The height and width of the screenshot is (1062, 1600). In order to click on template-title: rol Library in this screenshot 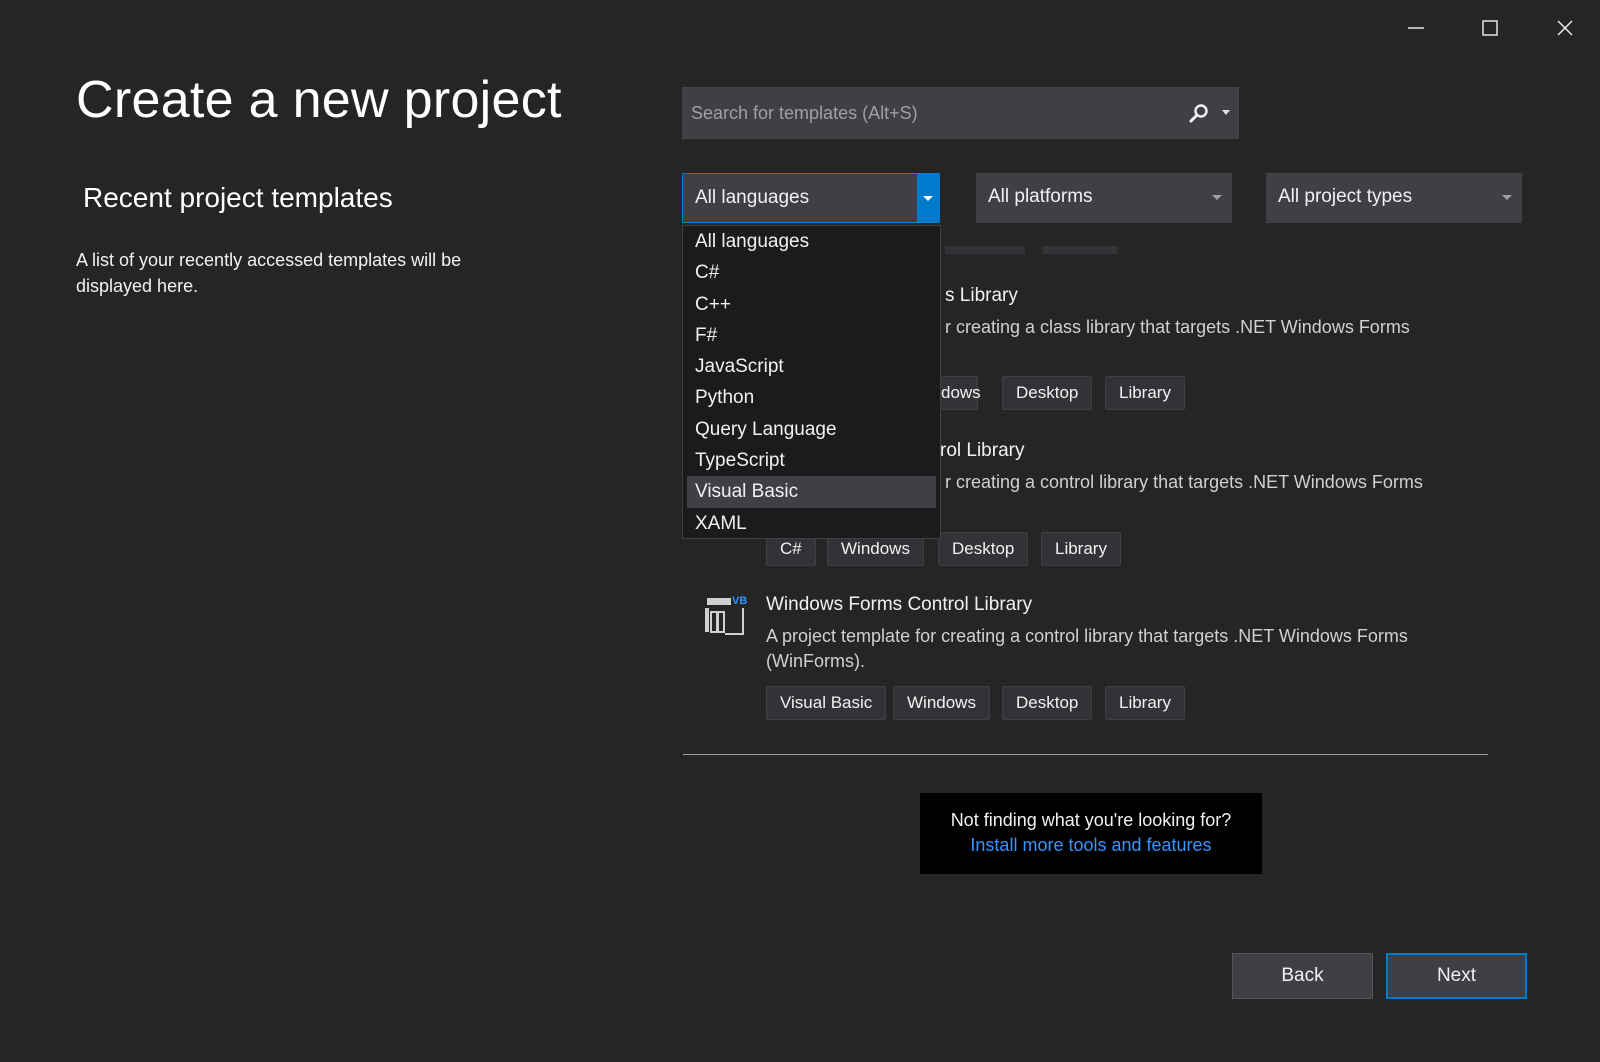, I will do `click(982, 451)`.